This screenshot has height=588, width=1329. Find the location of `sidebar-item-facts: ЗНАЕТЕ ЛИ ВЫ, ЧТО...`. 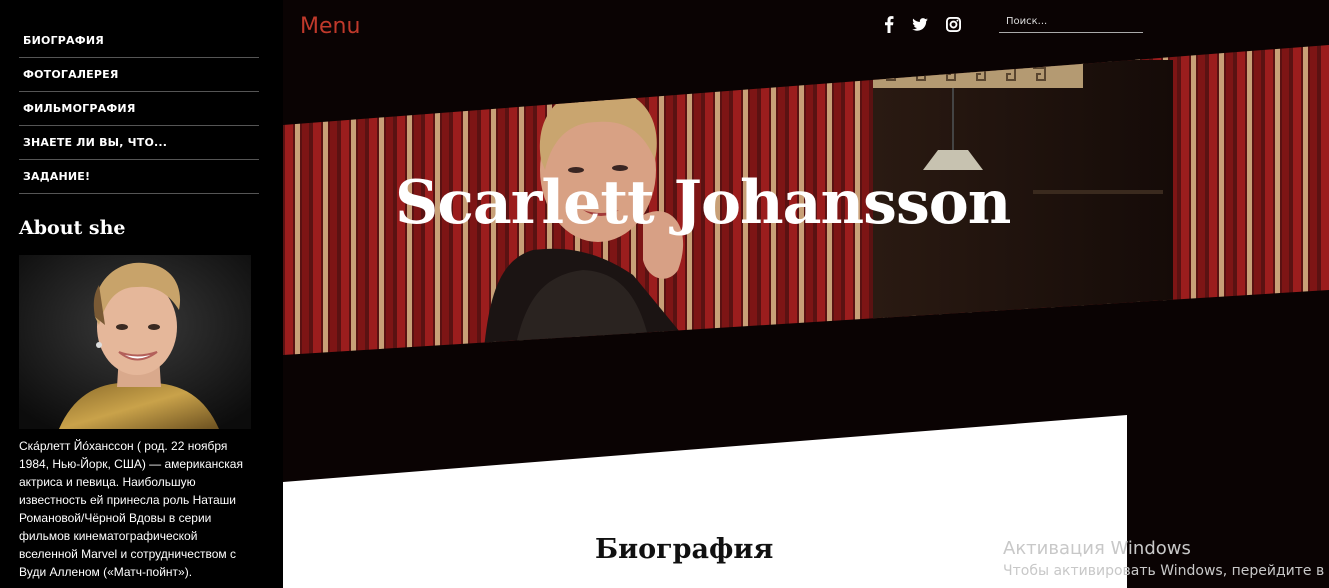

sidebar-item-facts: ЗНАЕТЕ ЛИ ВЫ, ЧТО... is located at coordinates (139, 143).